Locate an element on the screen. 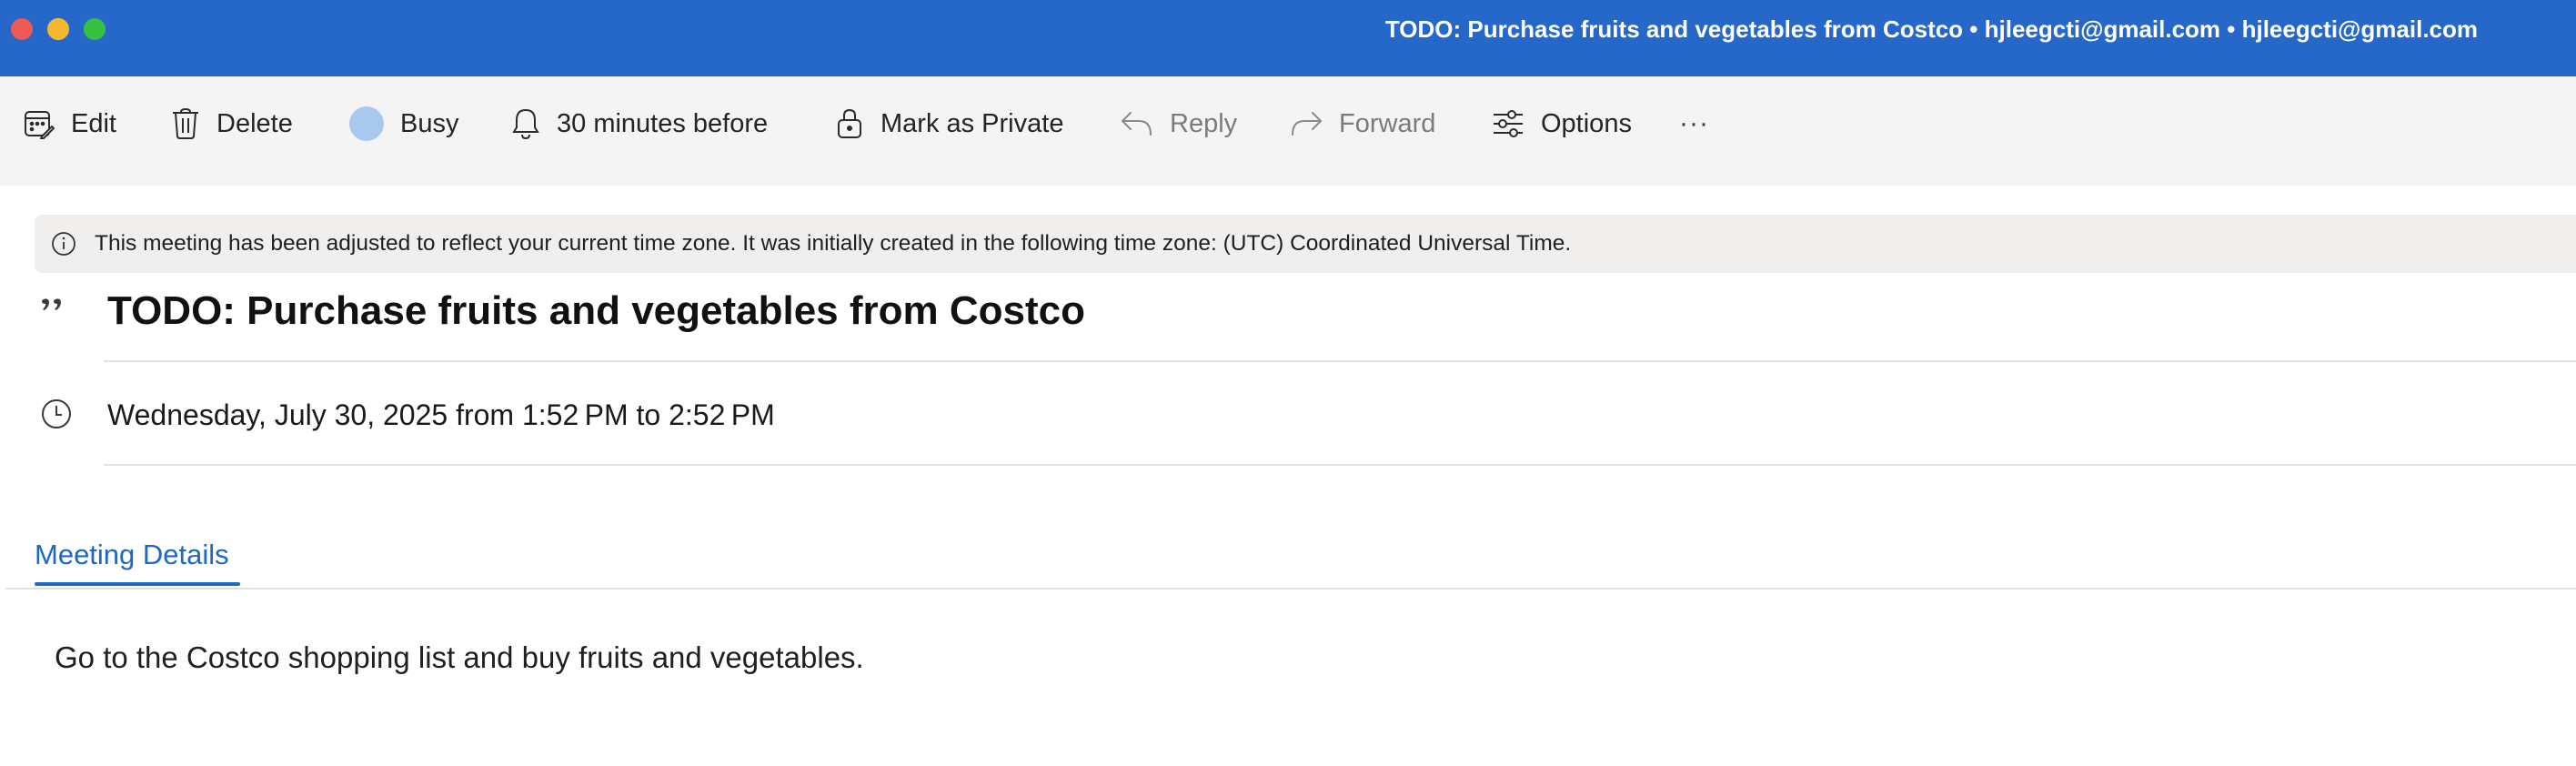 The width and height of the screenshot is (2576, 766). calendar-edit-icon is located at coordinates (39, 124).